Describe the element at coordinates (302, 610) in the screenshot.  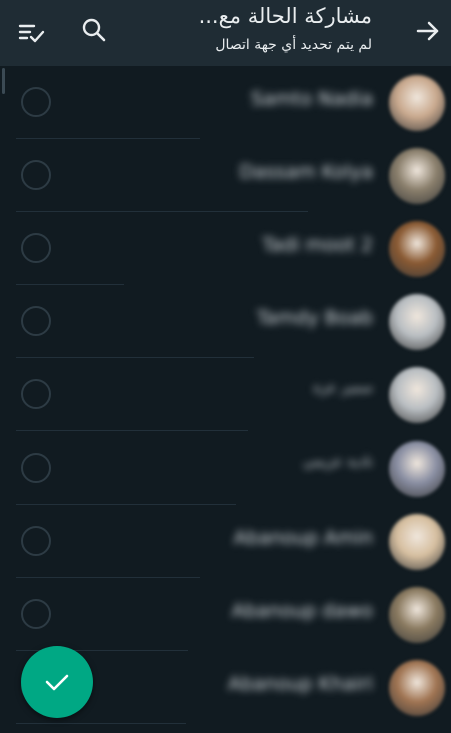
I see `contact-name: Abanoup dawo` at that location.